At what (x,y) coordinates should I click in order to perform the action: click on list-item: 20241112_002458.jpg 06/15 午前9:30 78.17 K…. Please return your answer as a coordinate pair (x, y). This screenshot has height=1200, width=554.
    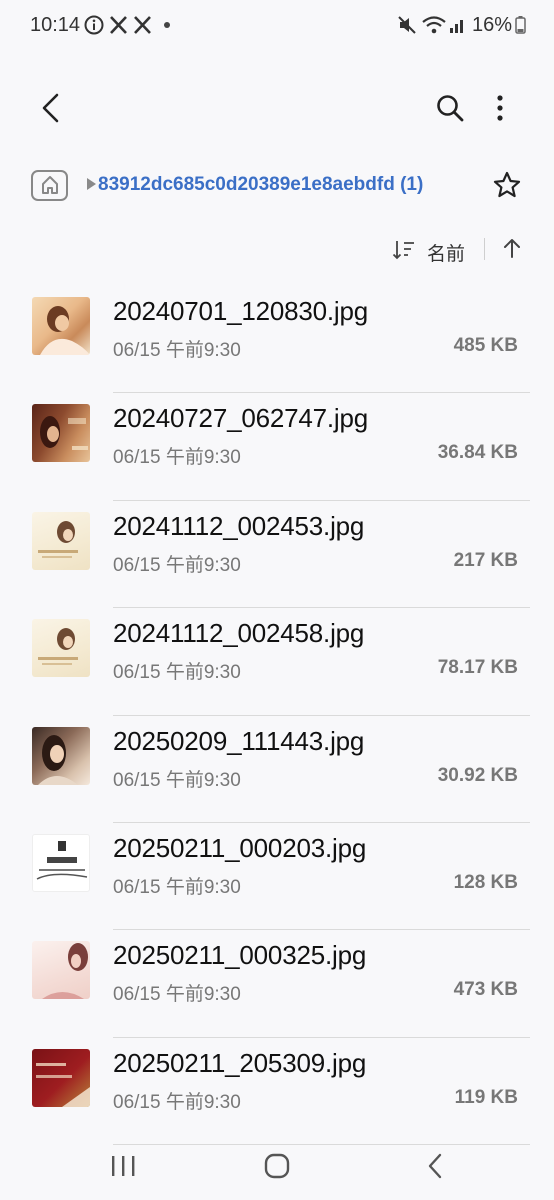
    Looking at the image, I should click on (277, 662).